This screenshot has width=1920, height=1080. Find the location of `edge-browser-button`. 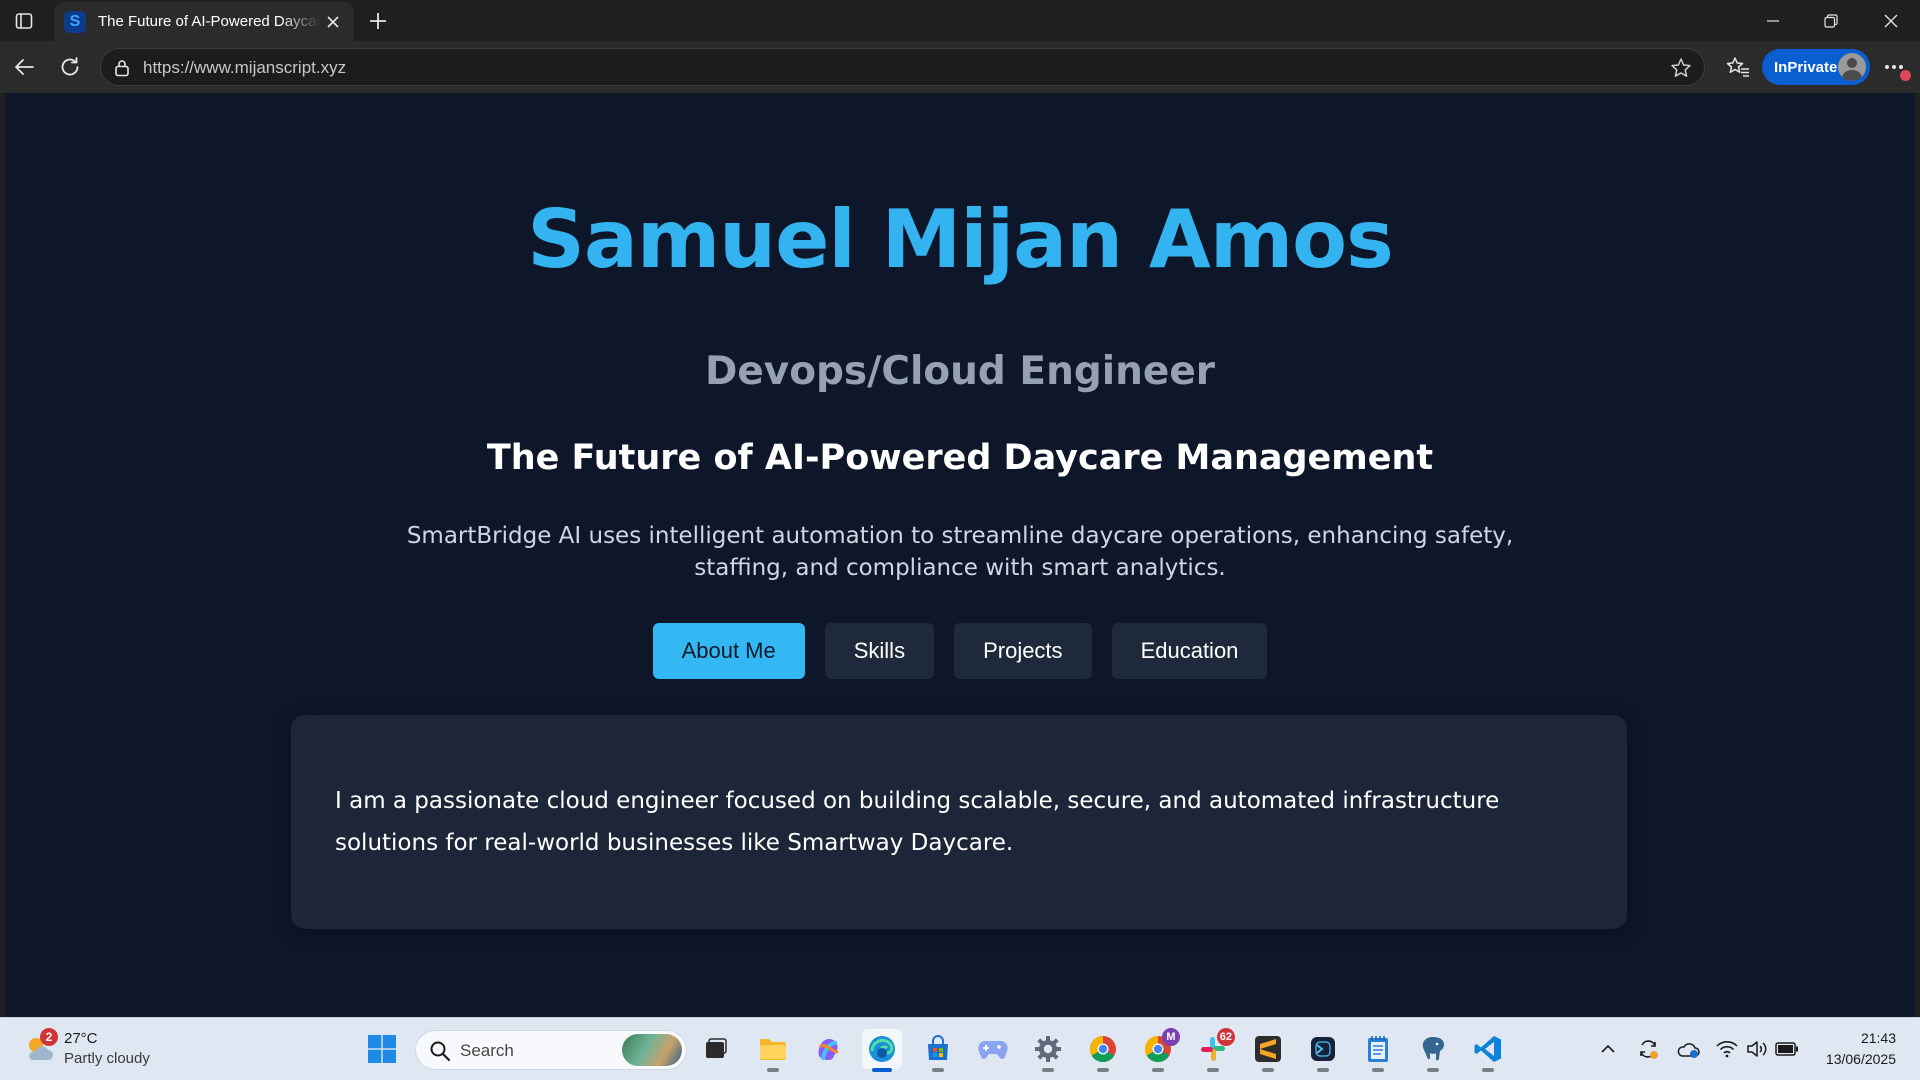

edge-browser-button is located at coordinates (882, 1050).